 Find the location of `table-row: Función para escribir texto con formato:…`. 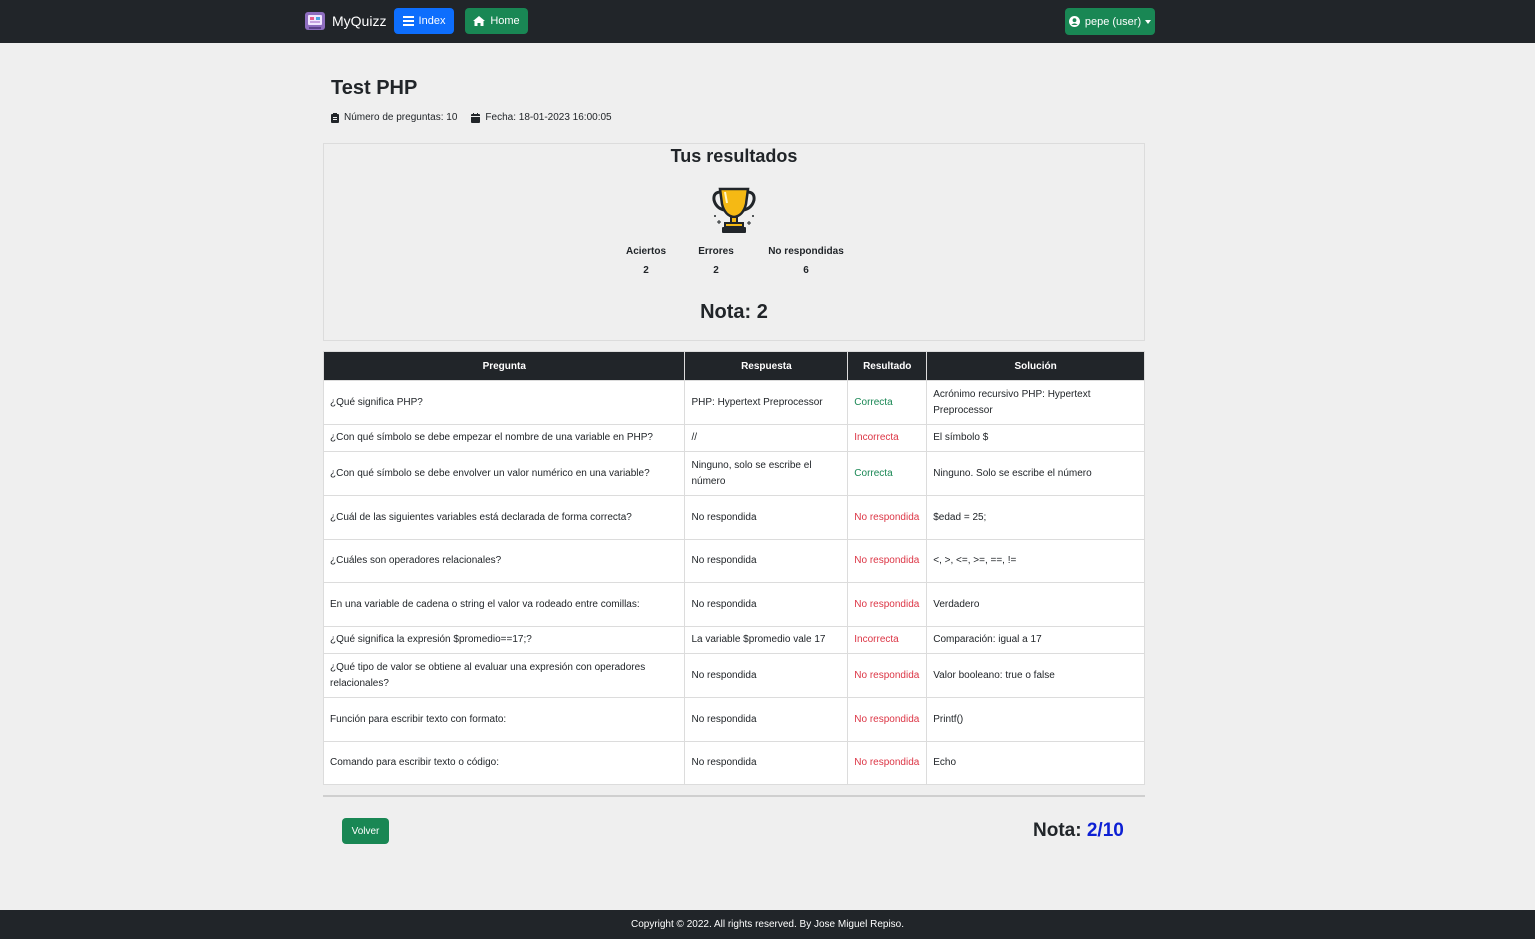

table-row: Función para escribir texto con formato:… is located at coordinates (733, 719).